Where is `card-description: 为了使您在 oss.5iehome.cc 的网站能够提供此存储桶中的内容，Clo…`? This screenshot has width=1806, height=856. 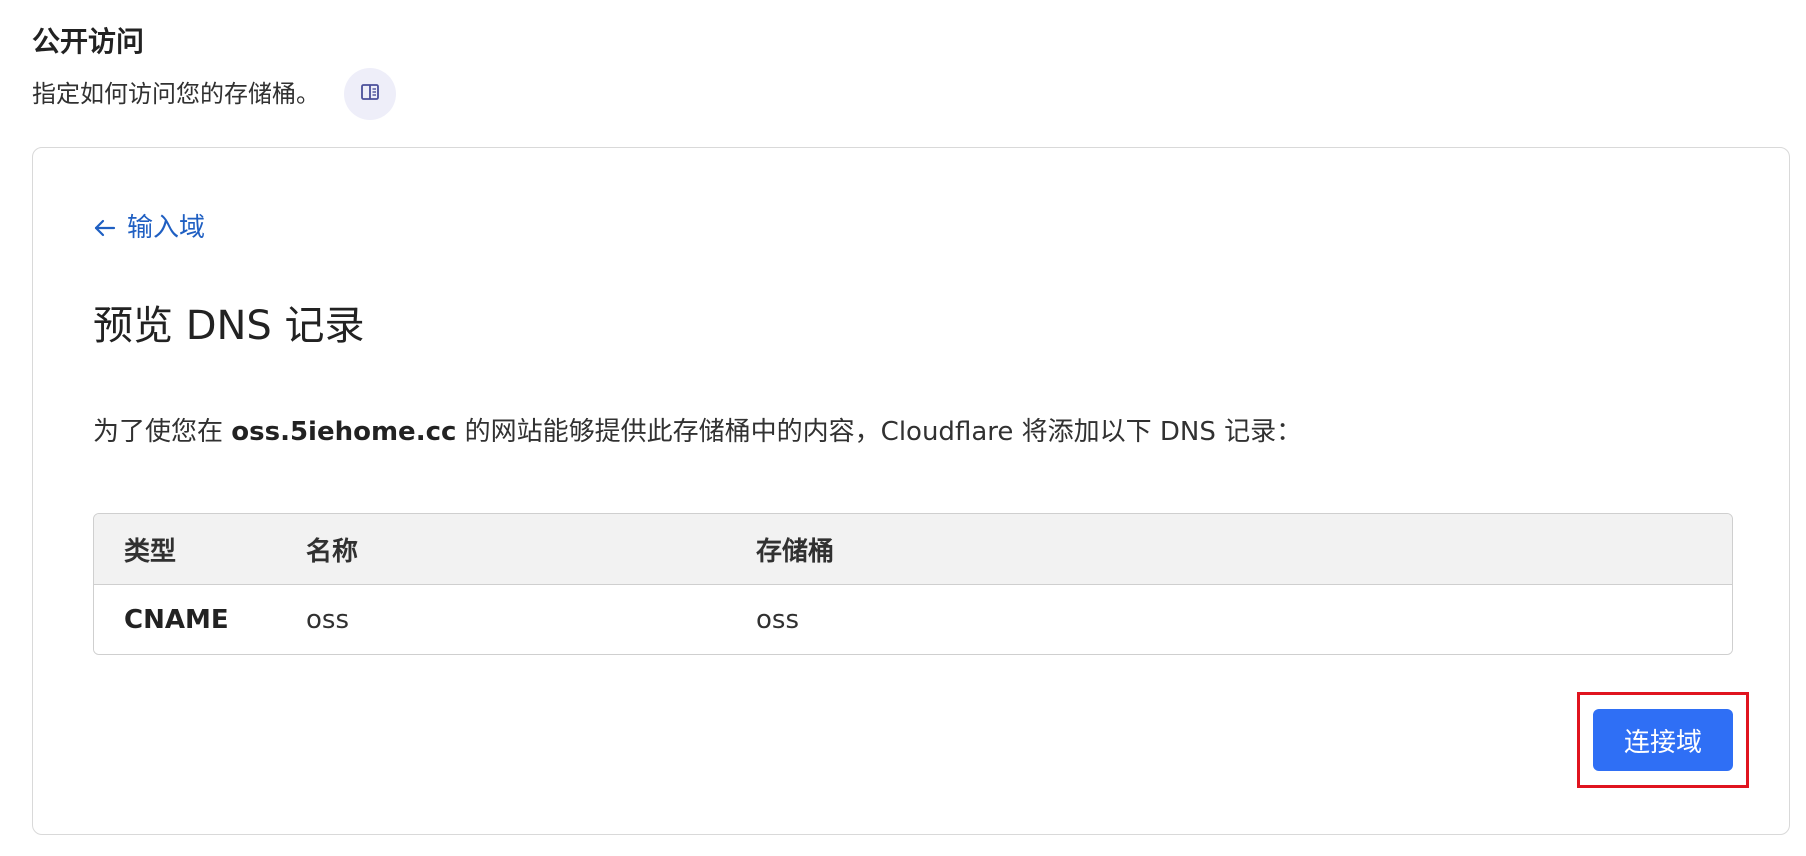
card-description: 为了使您在 oss.5iehome.cc 的网站能够提供此存储桶中的内容，Clo… is located at coordinates (697, 432).